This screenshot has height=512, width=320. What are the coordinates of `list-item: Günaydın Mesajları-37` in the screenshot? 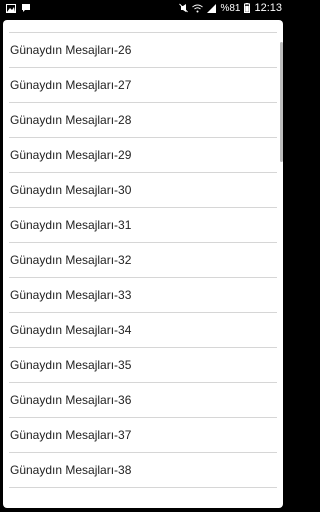 It's located at (143, 435).